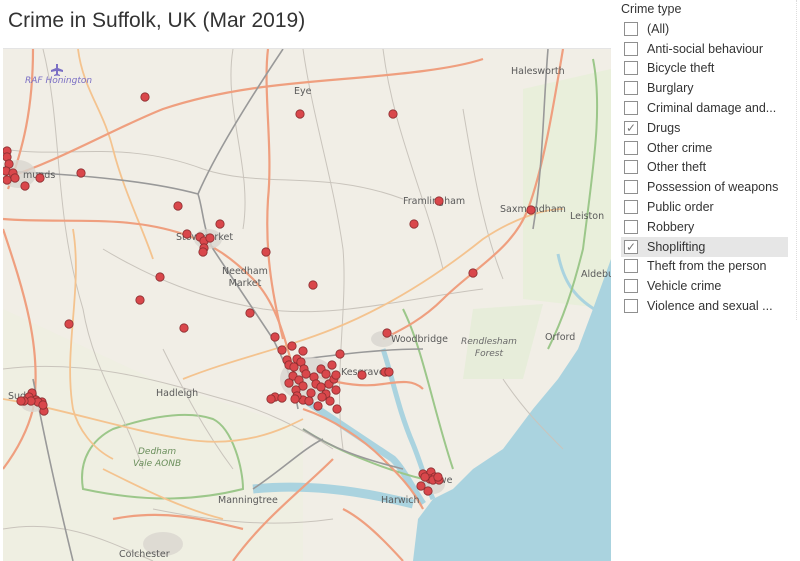 The height and width of the screenshot is (561, 800). I want to click on filter-item-possession-of-weapons: Possession of weapons, so click(708, 187).